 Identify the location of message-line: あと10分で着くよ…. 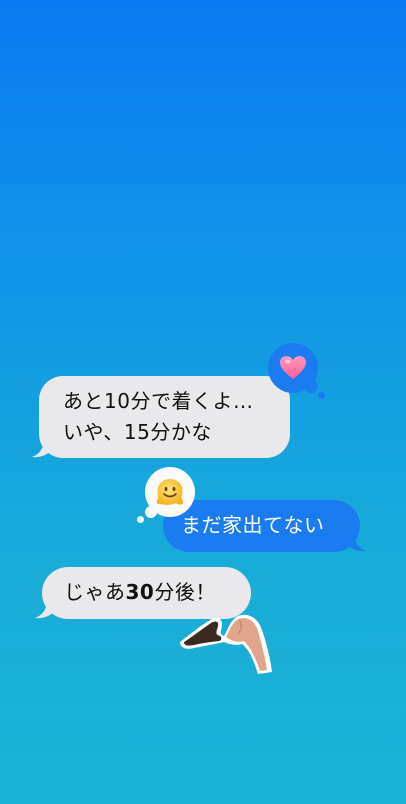
(158, 401).